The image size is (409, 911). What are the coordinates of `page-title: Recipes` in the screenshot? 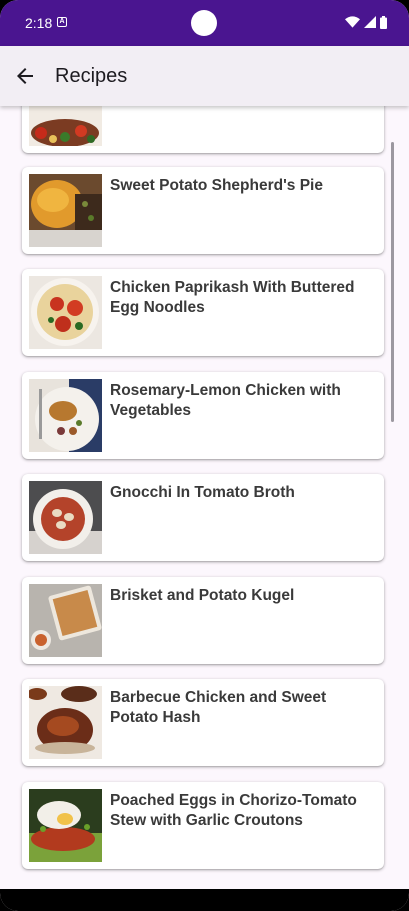 It's located at (91, 76).